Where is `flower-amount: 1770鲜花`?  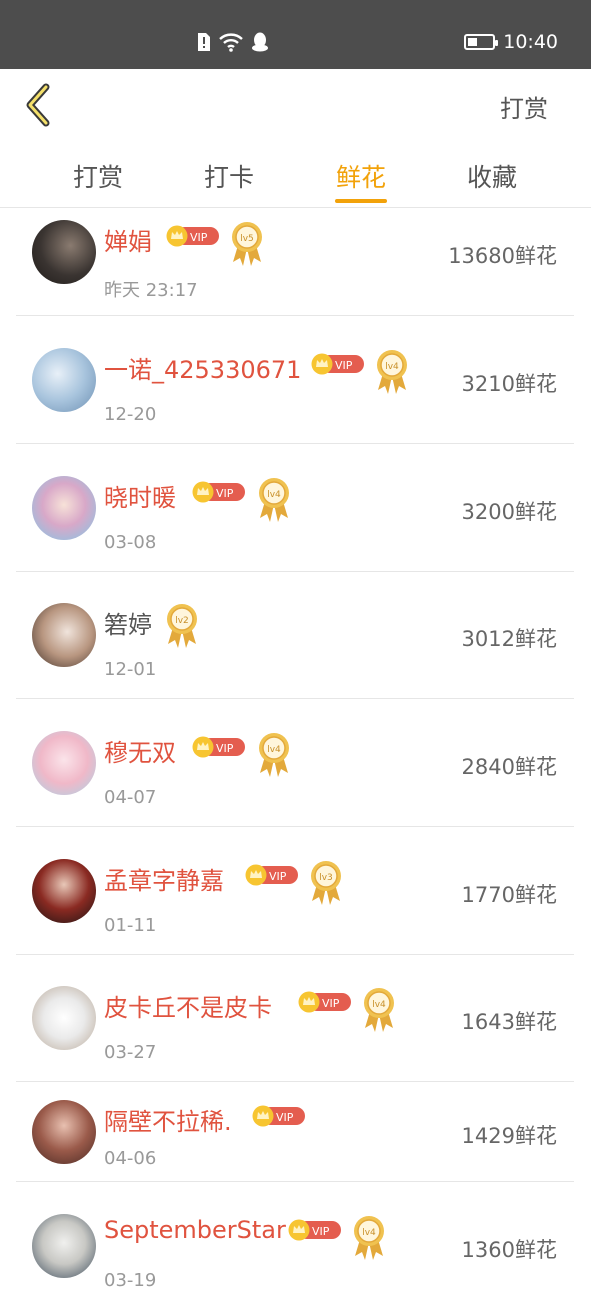
flower-amount: 1770鲜花 is located at coordinates (509, 895).